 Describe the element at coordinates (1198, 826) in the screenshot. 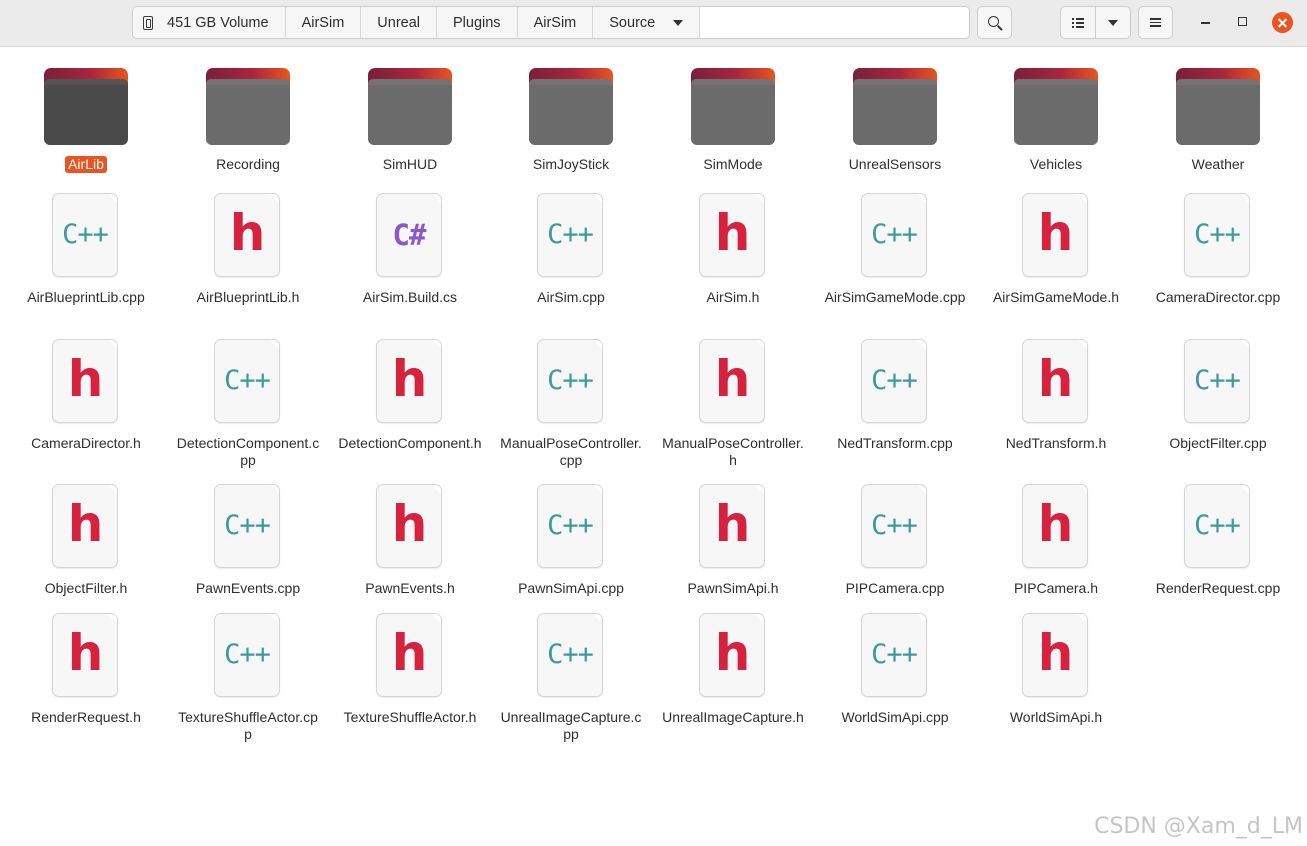

I see `watermark: CSDN @Xam_d_LM` at that location.